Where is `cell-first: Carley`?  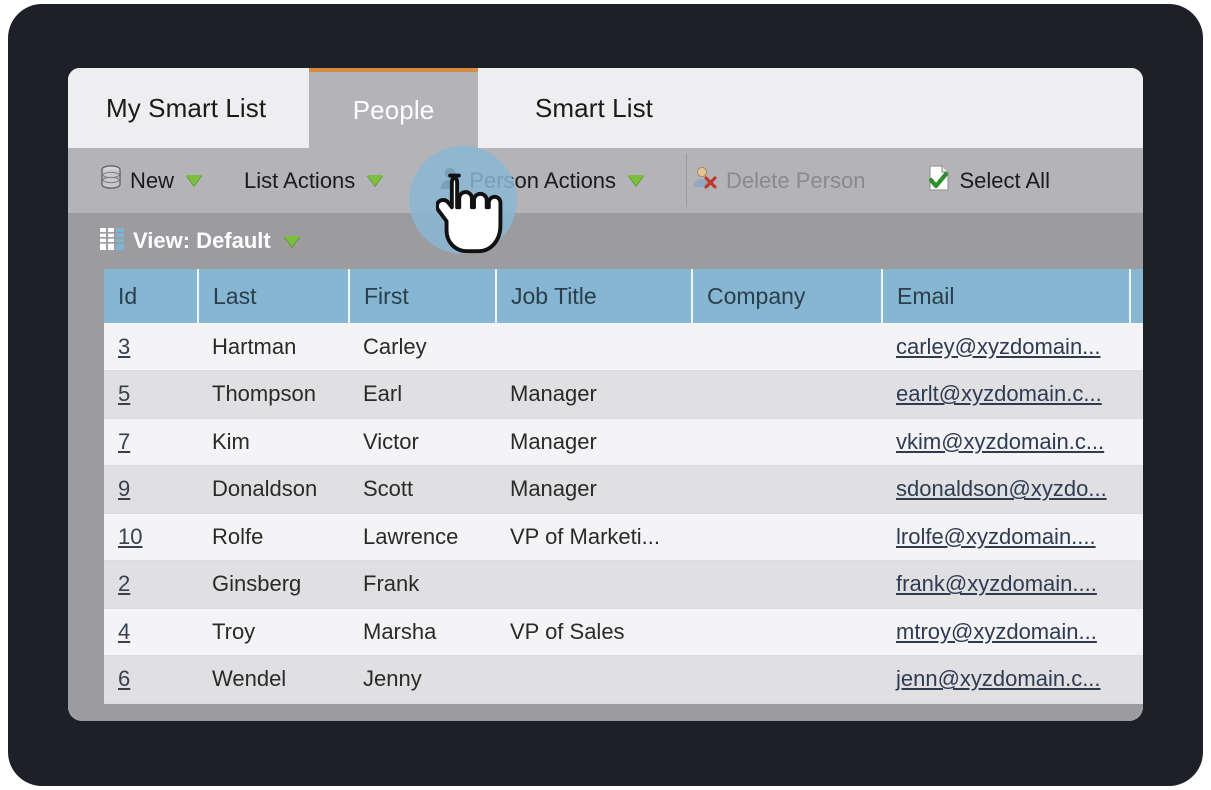
cell-first: Carley is located at coordinates (422, 347).